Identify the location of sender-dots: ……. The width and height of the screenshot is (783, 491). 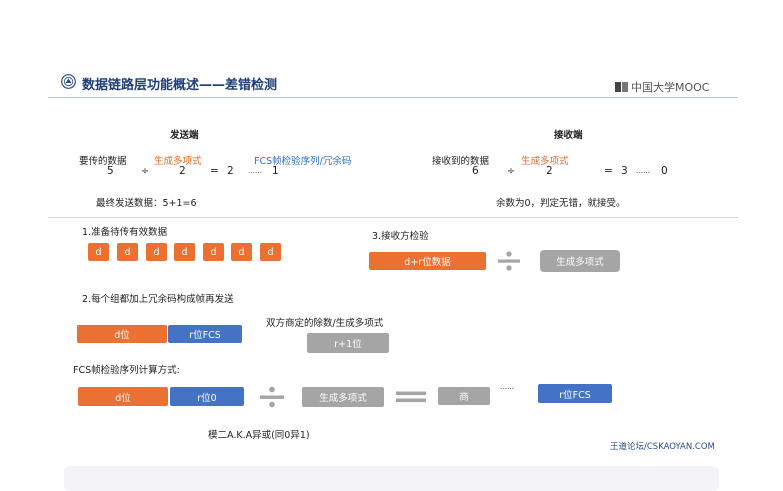
(255, 171).